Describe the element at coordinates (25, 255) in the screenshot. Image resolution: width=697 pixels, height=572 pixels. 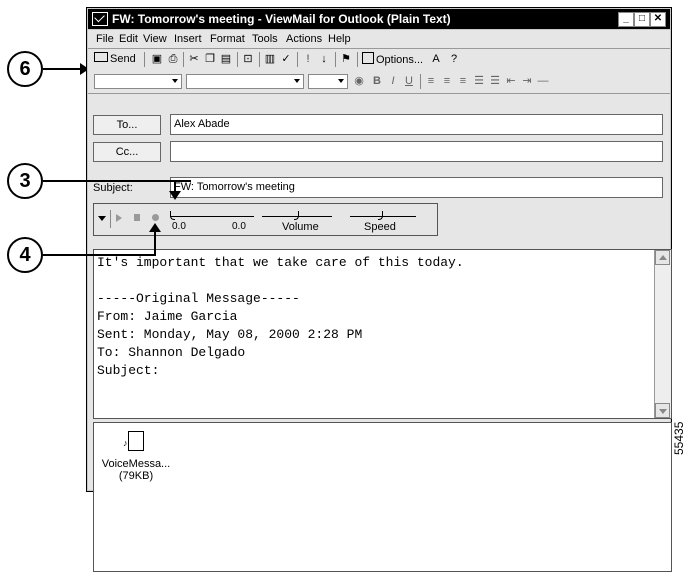
I see `callout-4: 4` at that location.